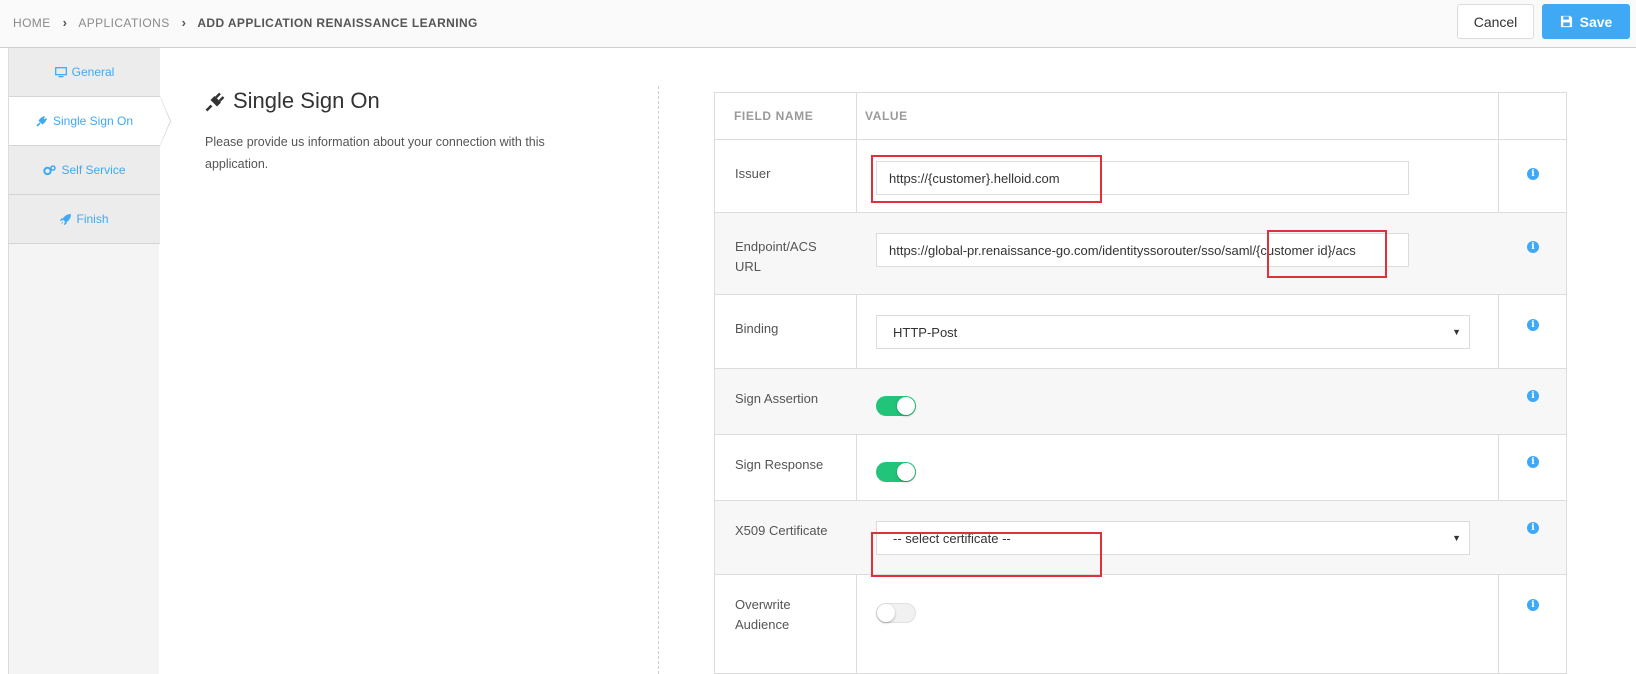 This screenshot has width=1636, height=674. I want to click on field-label: Issuer, so click(753, 173).